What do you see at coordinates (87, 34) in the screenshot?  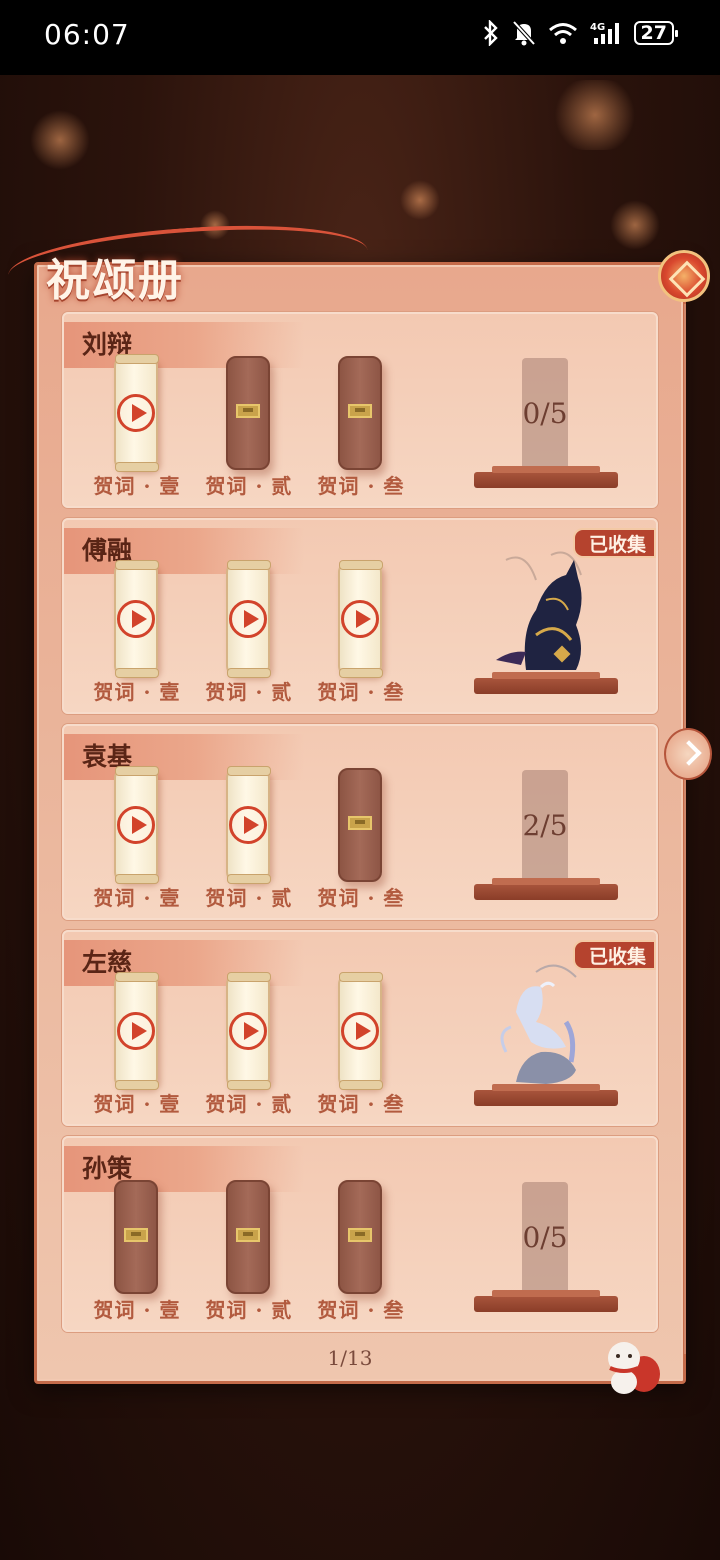 I see `status-time: 06:07` at bounding box center [87, 34].